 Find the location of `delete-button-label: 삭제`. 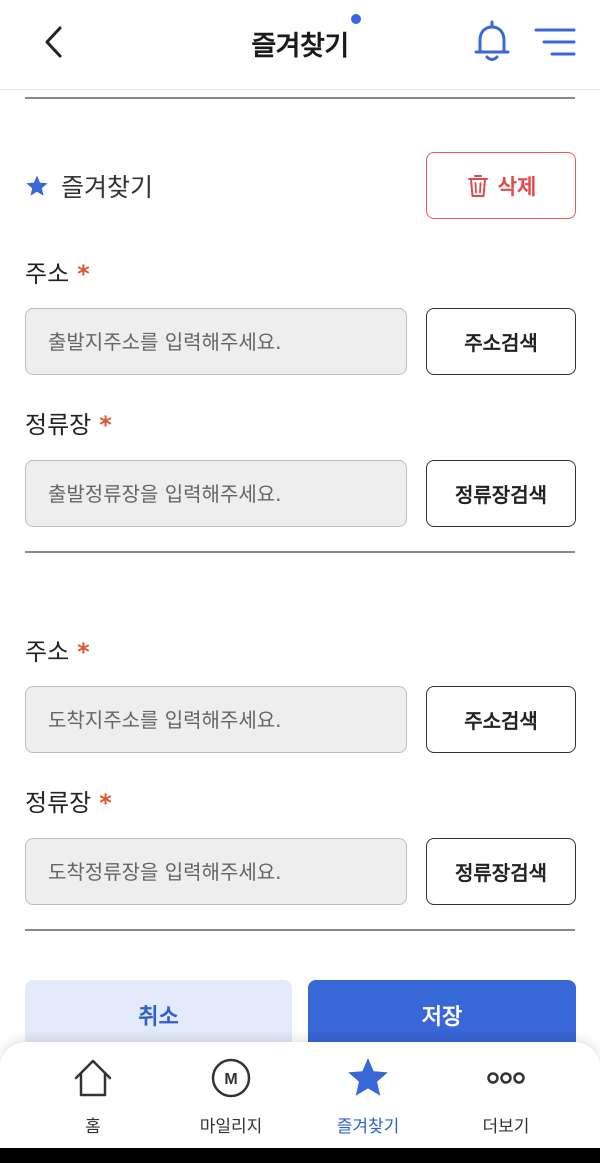

delete-button-label: 삭제 is located at coordinates (517, 186).